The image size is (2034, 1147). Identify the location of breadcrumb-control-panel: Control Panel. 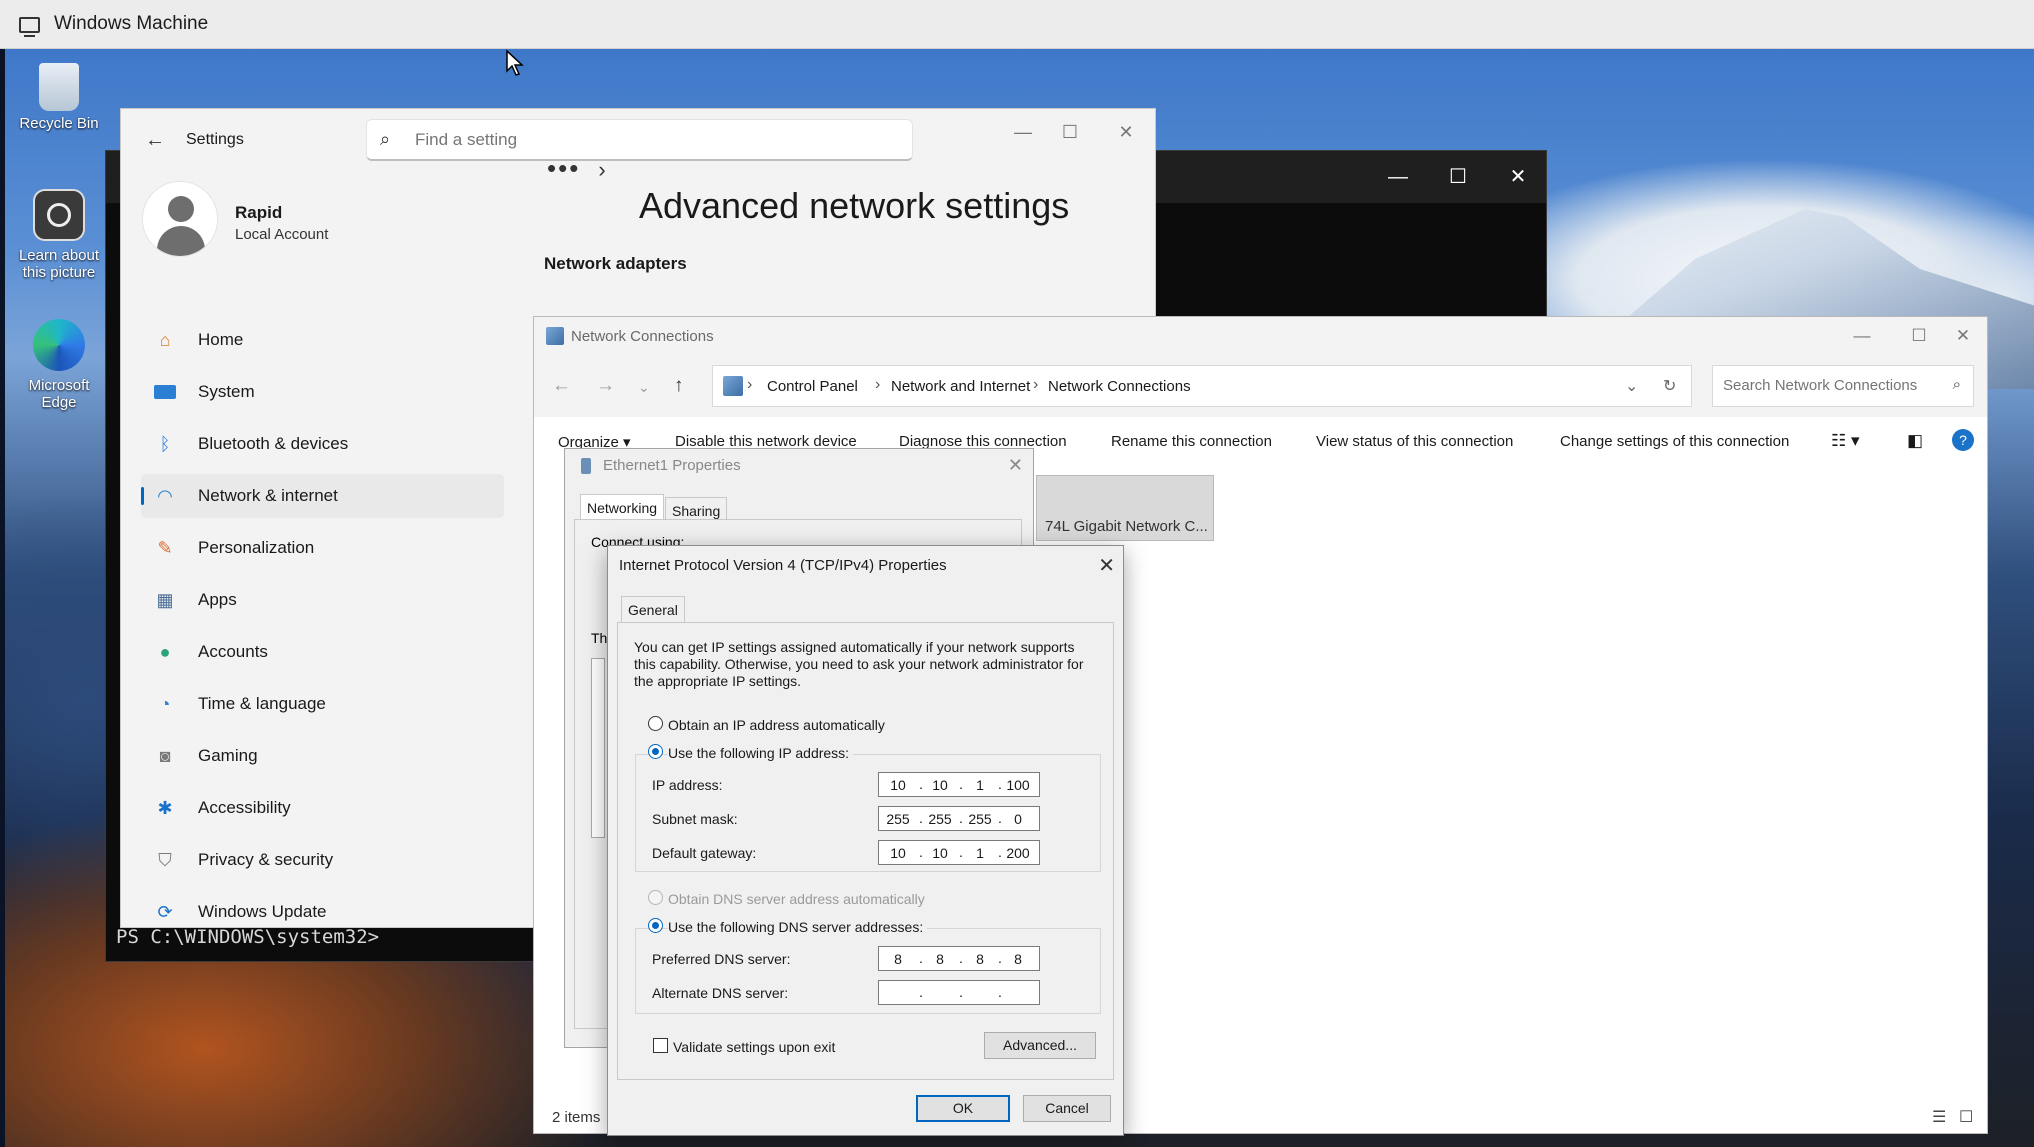
(812, 386).